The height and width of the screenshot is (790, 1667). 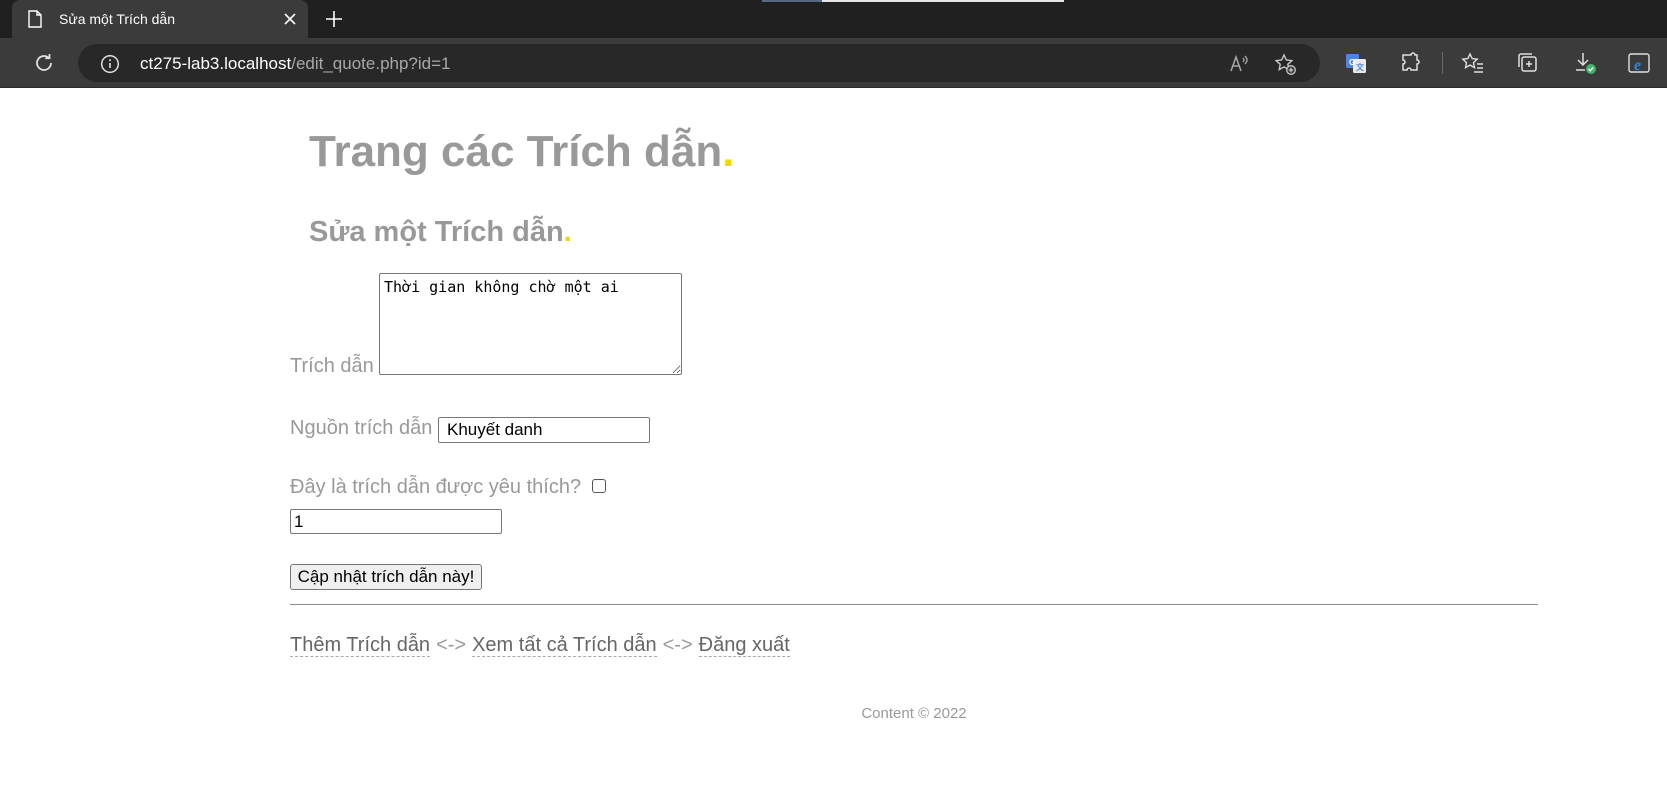 I want to click on browser-tab-active: Sửa một Trích dẫn, so click(x=160, y=19).